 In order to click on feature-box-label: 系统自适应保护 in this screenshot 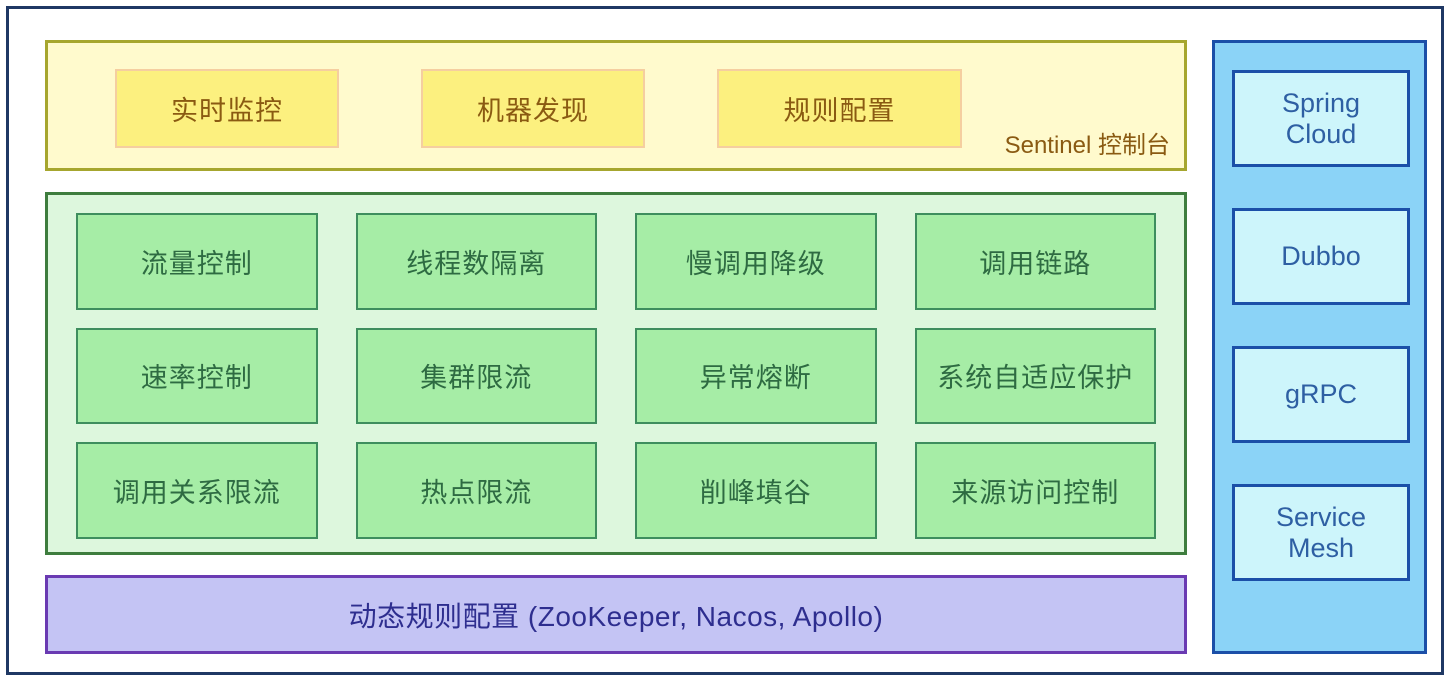, I will do `click(1035, 378)`.